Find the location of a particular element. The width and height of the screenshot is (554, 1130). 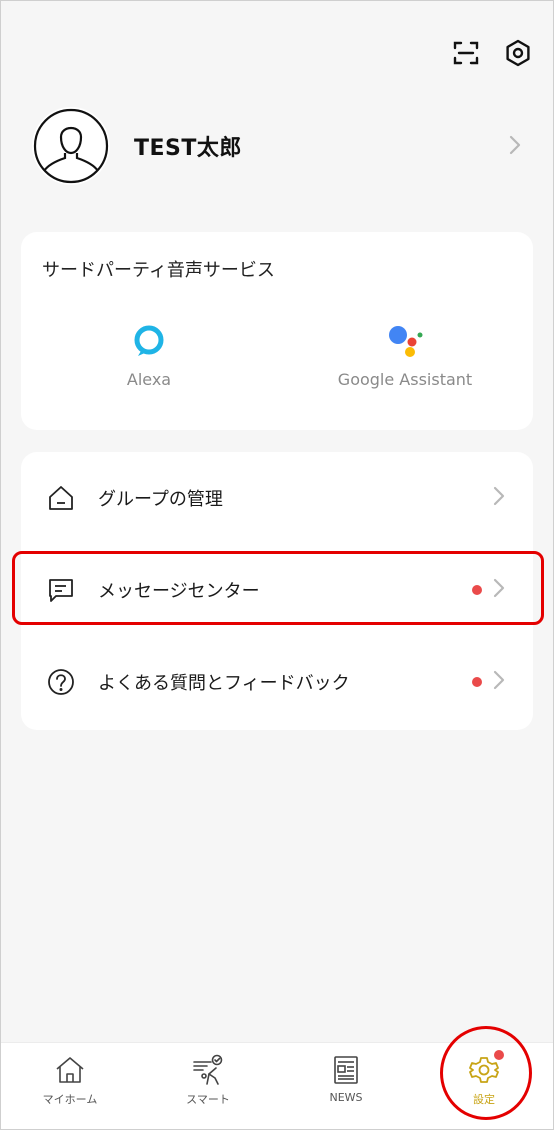

highlight-annotation-circle is located at coordinates (486, 1073).